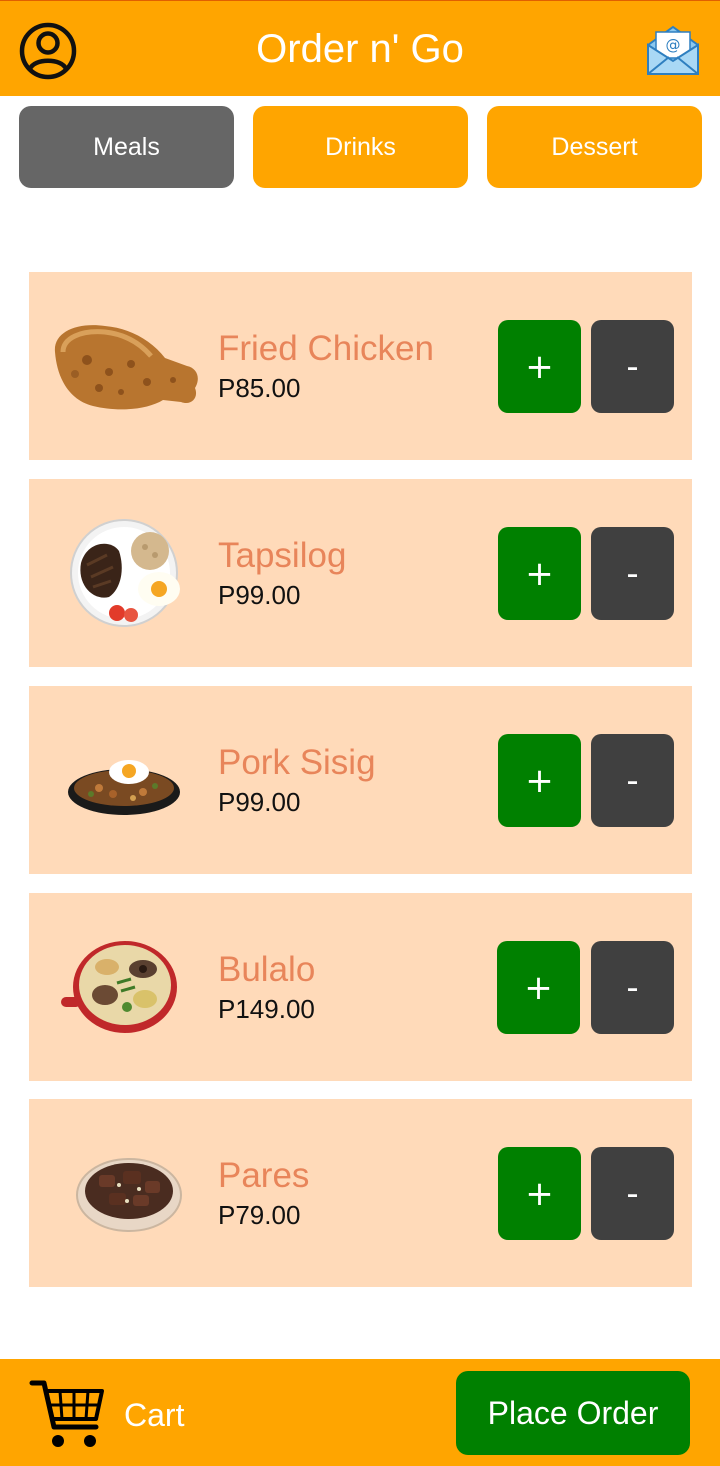 Image resolution: width=720 pixels, height=1466 pixels. What do you see at coordinates (594, 147) in the screenshot?
I see `tab-dessert: Dessert` at bounding box center [594, 147].